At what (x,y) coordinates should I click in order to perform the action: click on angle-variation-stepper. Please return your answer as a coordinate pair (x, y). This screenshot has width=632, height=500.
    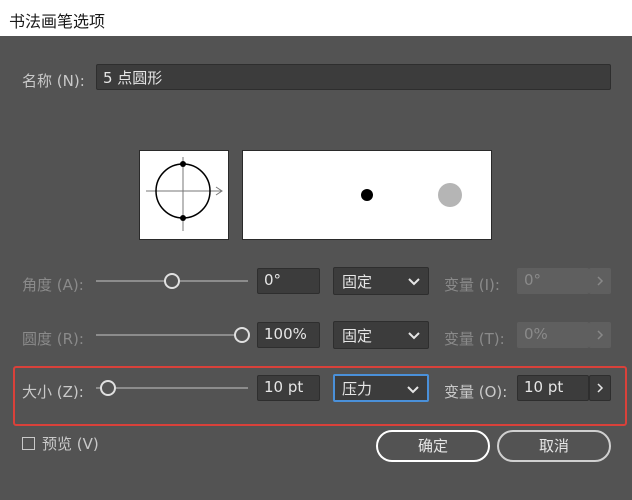
    Looking at the image, I should click on (600, 281).